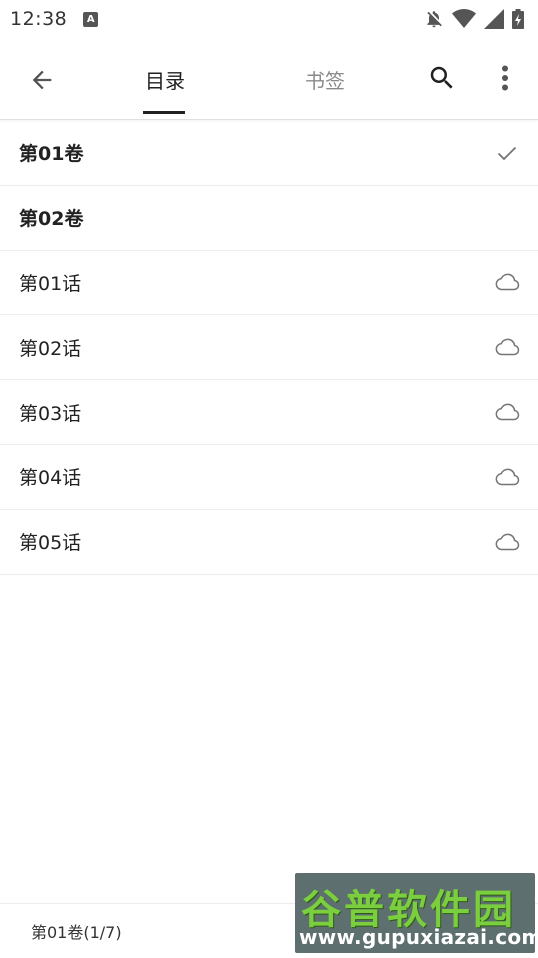 The height and width of the screenshot is (958, 538). I want to click on list-item: 第01话, so click(269, 283).